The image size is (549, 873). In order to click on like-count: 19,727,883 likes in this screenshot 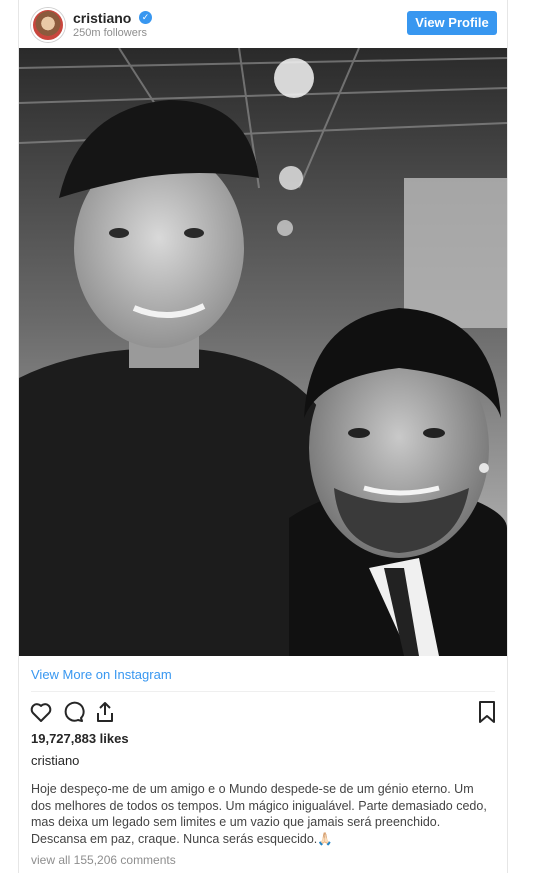, I will do `click(80, 738)`.